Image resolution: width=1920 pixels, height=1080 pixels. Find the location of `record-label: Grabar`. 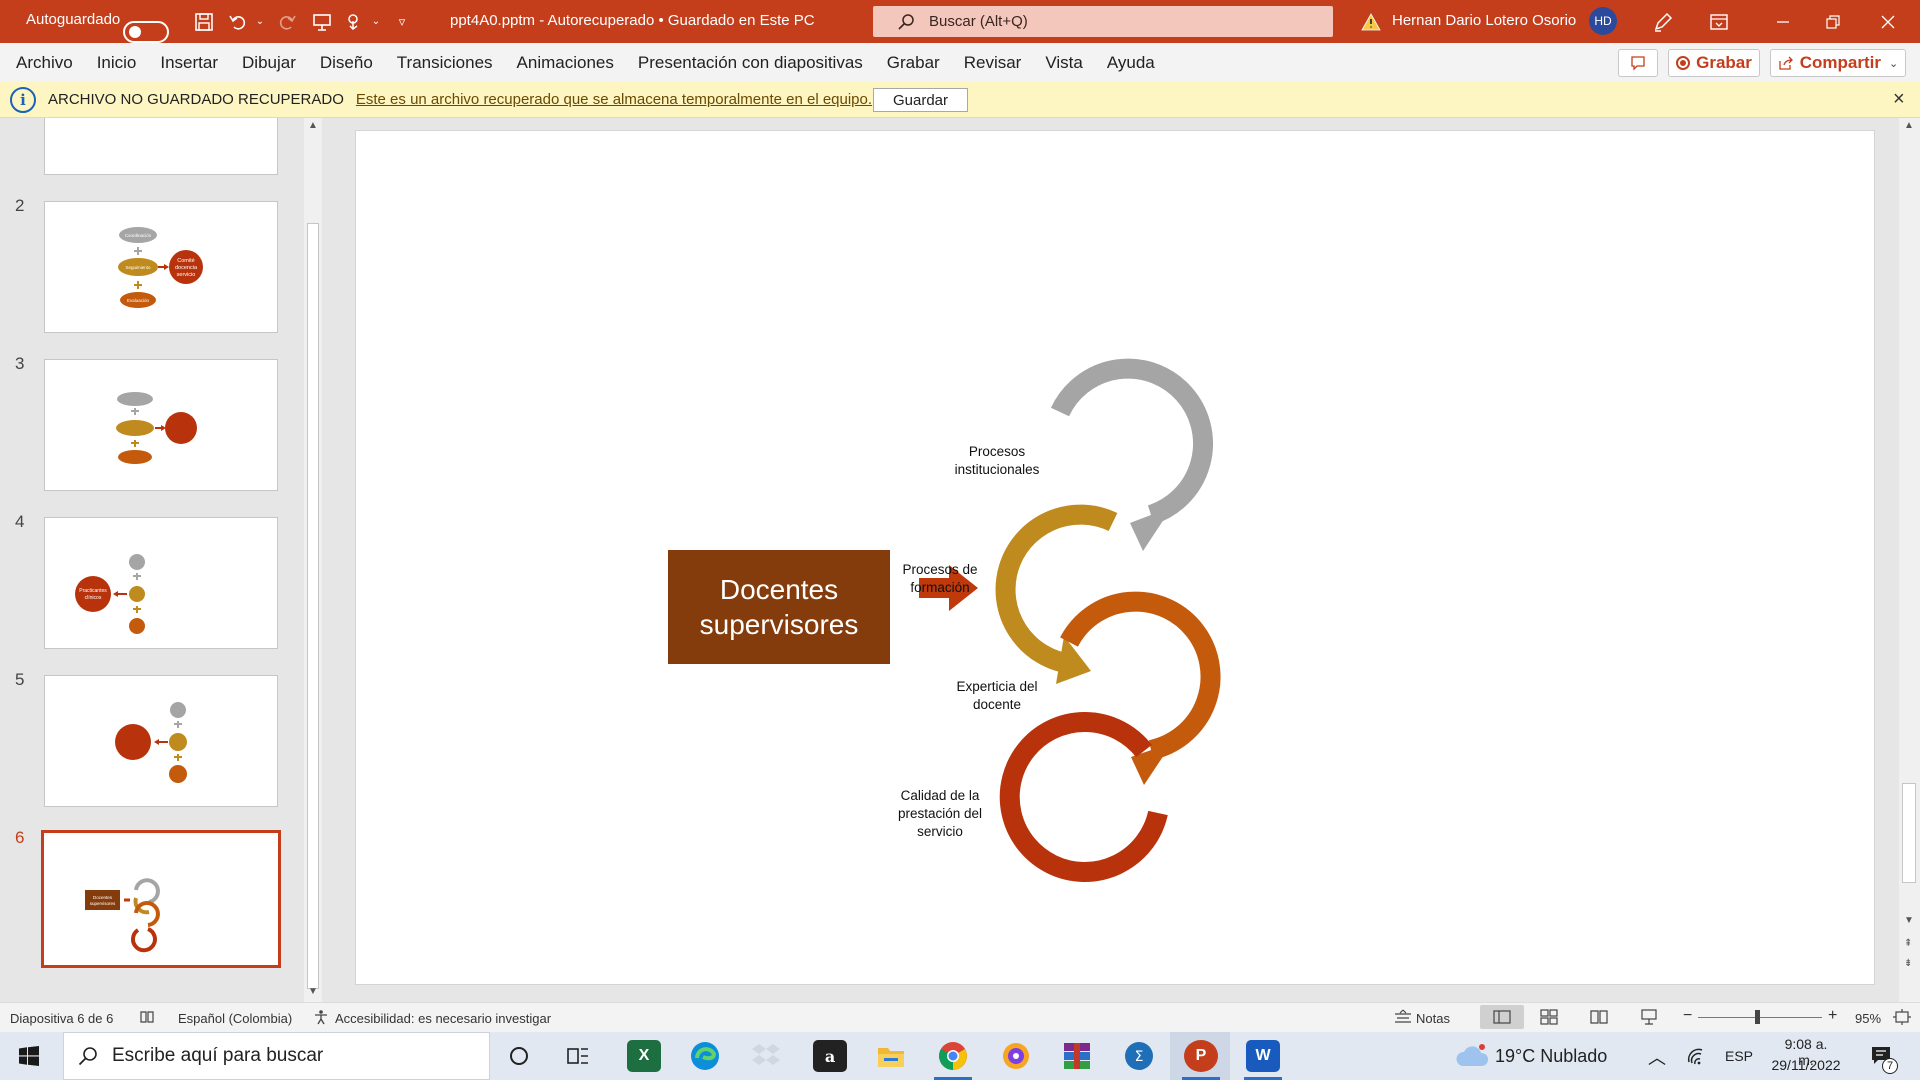

record-label: Grabar is located at coordinates (1724, 62).